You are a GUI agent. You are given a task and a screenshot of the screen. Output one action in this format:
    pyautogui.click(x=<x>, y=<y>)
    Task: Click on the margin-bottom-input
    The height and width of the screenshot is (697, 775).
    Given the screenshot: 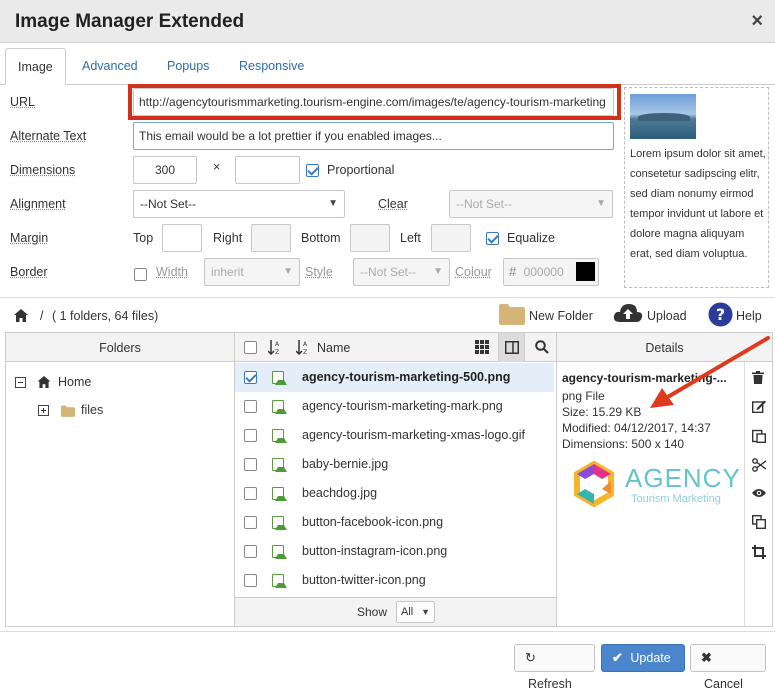 What is the action you would take?
    pyautogui.click(x=370, y=238)
    